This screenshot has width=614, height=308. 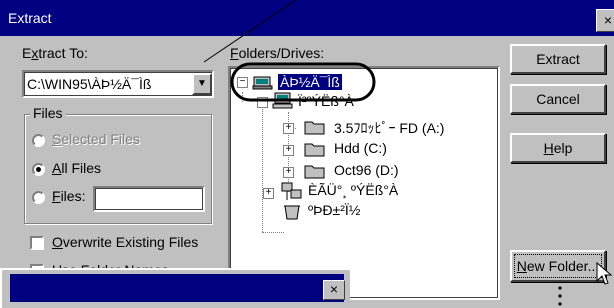 I want to click on files-label: Files:, so click(x=69, y=196).